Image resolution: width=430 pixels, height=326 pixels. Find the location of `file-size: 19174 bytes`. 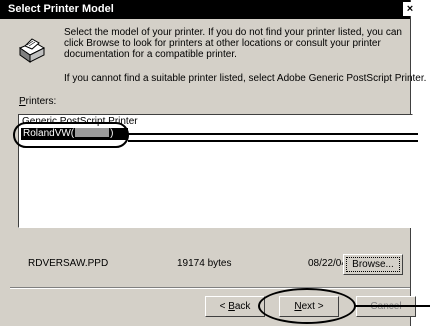

file-size: 19174 bytes is located at coordinates (204, 263).